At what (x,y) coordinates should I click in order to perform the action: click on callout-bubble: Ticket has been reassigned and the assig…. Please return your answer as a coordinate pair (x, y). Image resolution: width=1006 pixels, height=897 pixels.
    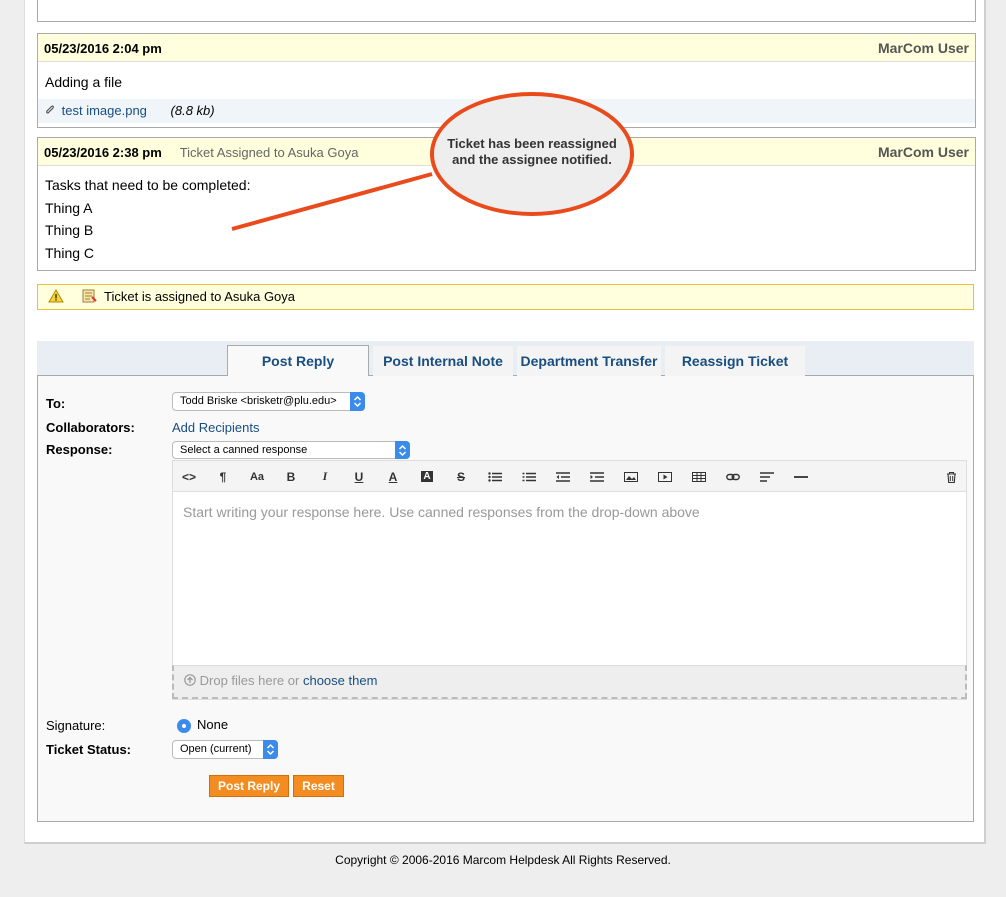
    Looking at the image, I should click on (532, 154).